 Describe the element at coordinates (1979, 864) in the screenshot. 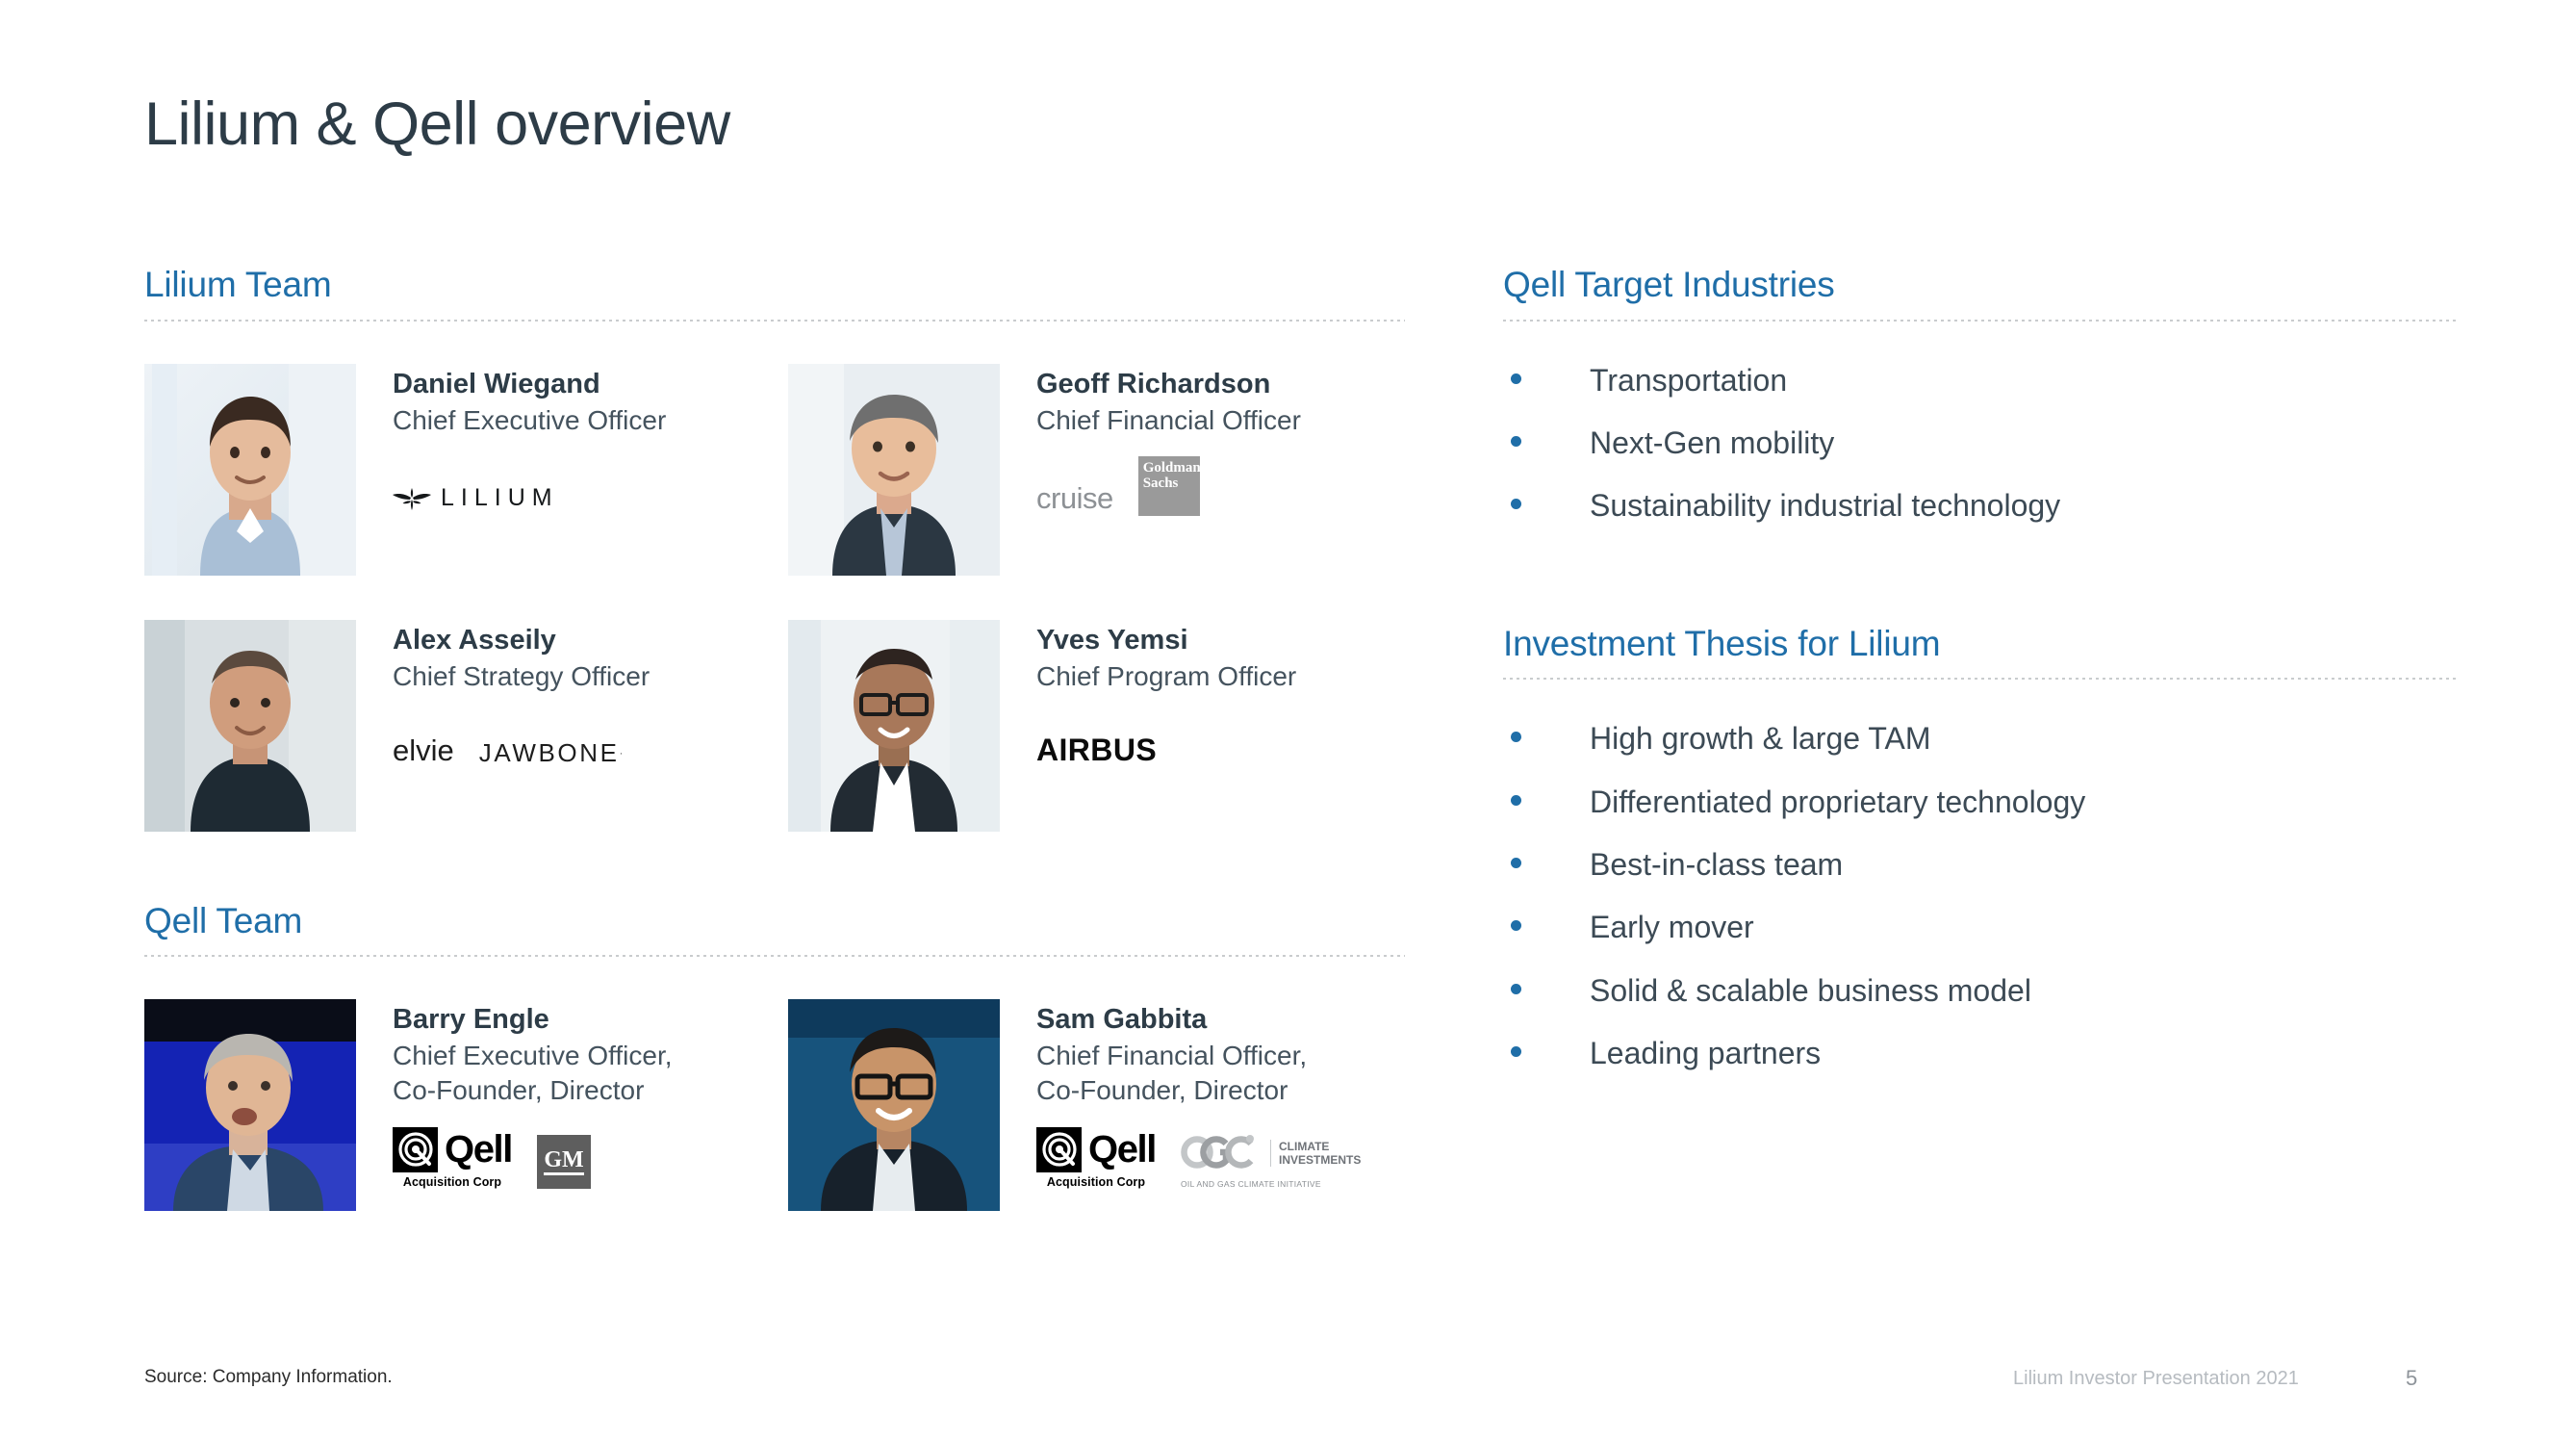

I see `list-item: Best-in-class team` at that location.